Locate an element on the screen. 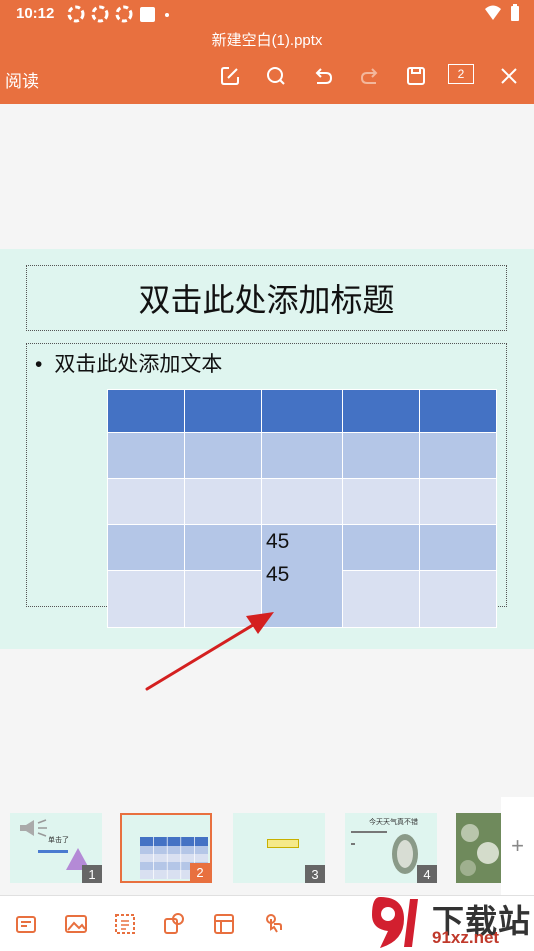  touch-icon is located at coordinates (274, 923).